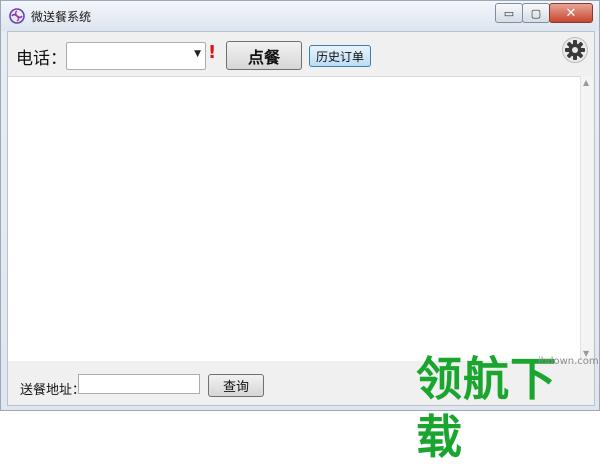 Image resolution: width=600 pixels, height=466 pixels. Describe the element at coordinates (575, 50) in the screenshot. I see `gear-icon` at that location.